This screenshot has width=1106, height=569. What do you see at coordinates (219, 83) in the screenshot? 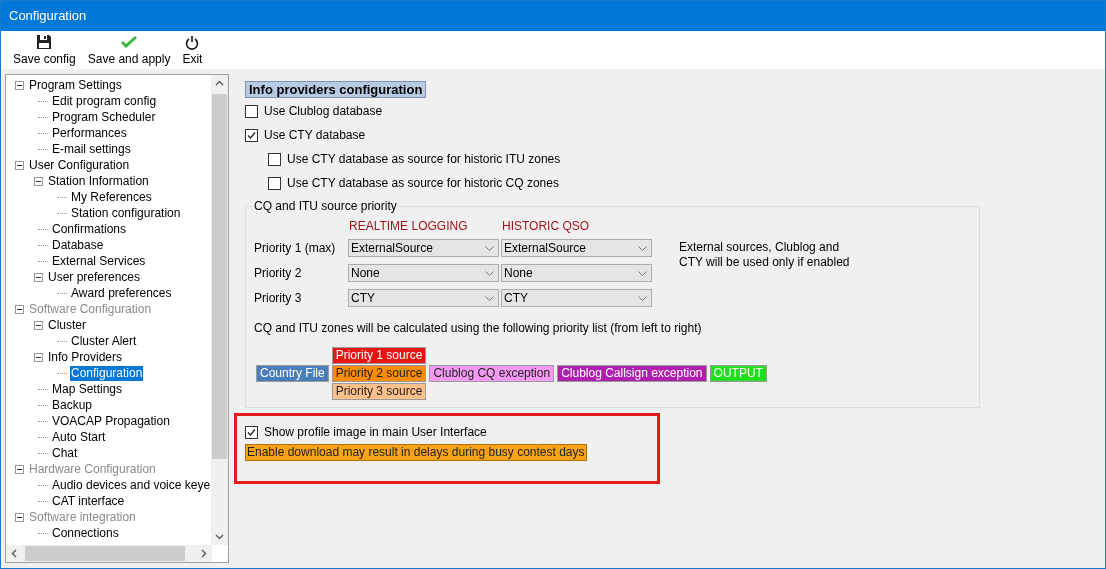
I see `scroll-up-icon` at bounding box center [219, 83].